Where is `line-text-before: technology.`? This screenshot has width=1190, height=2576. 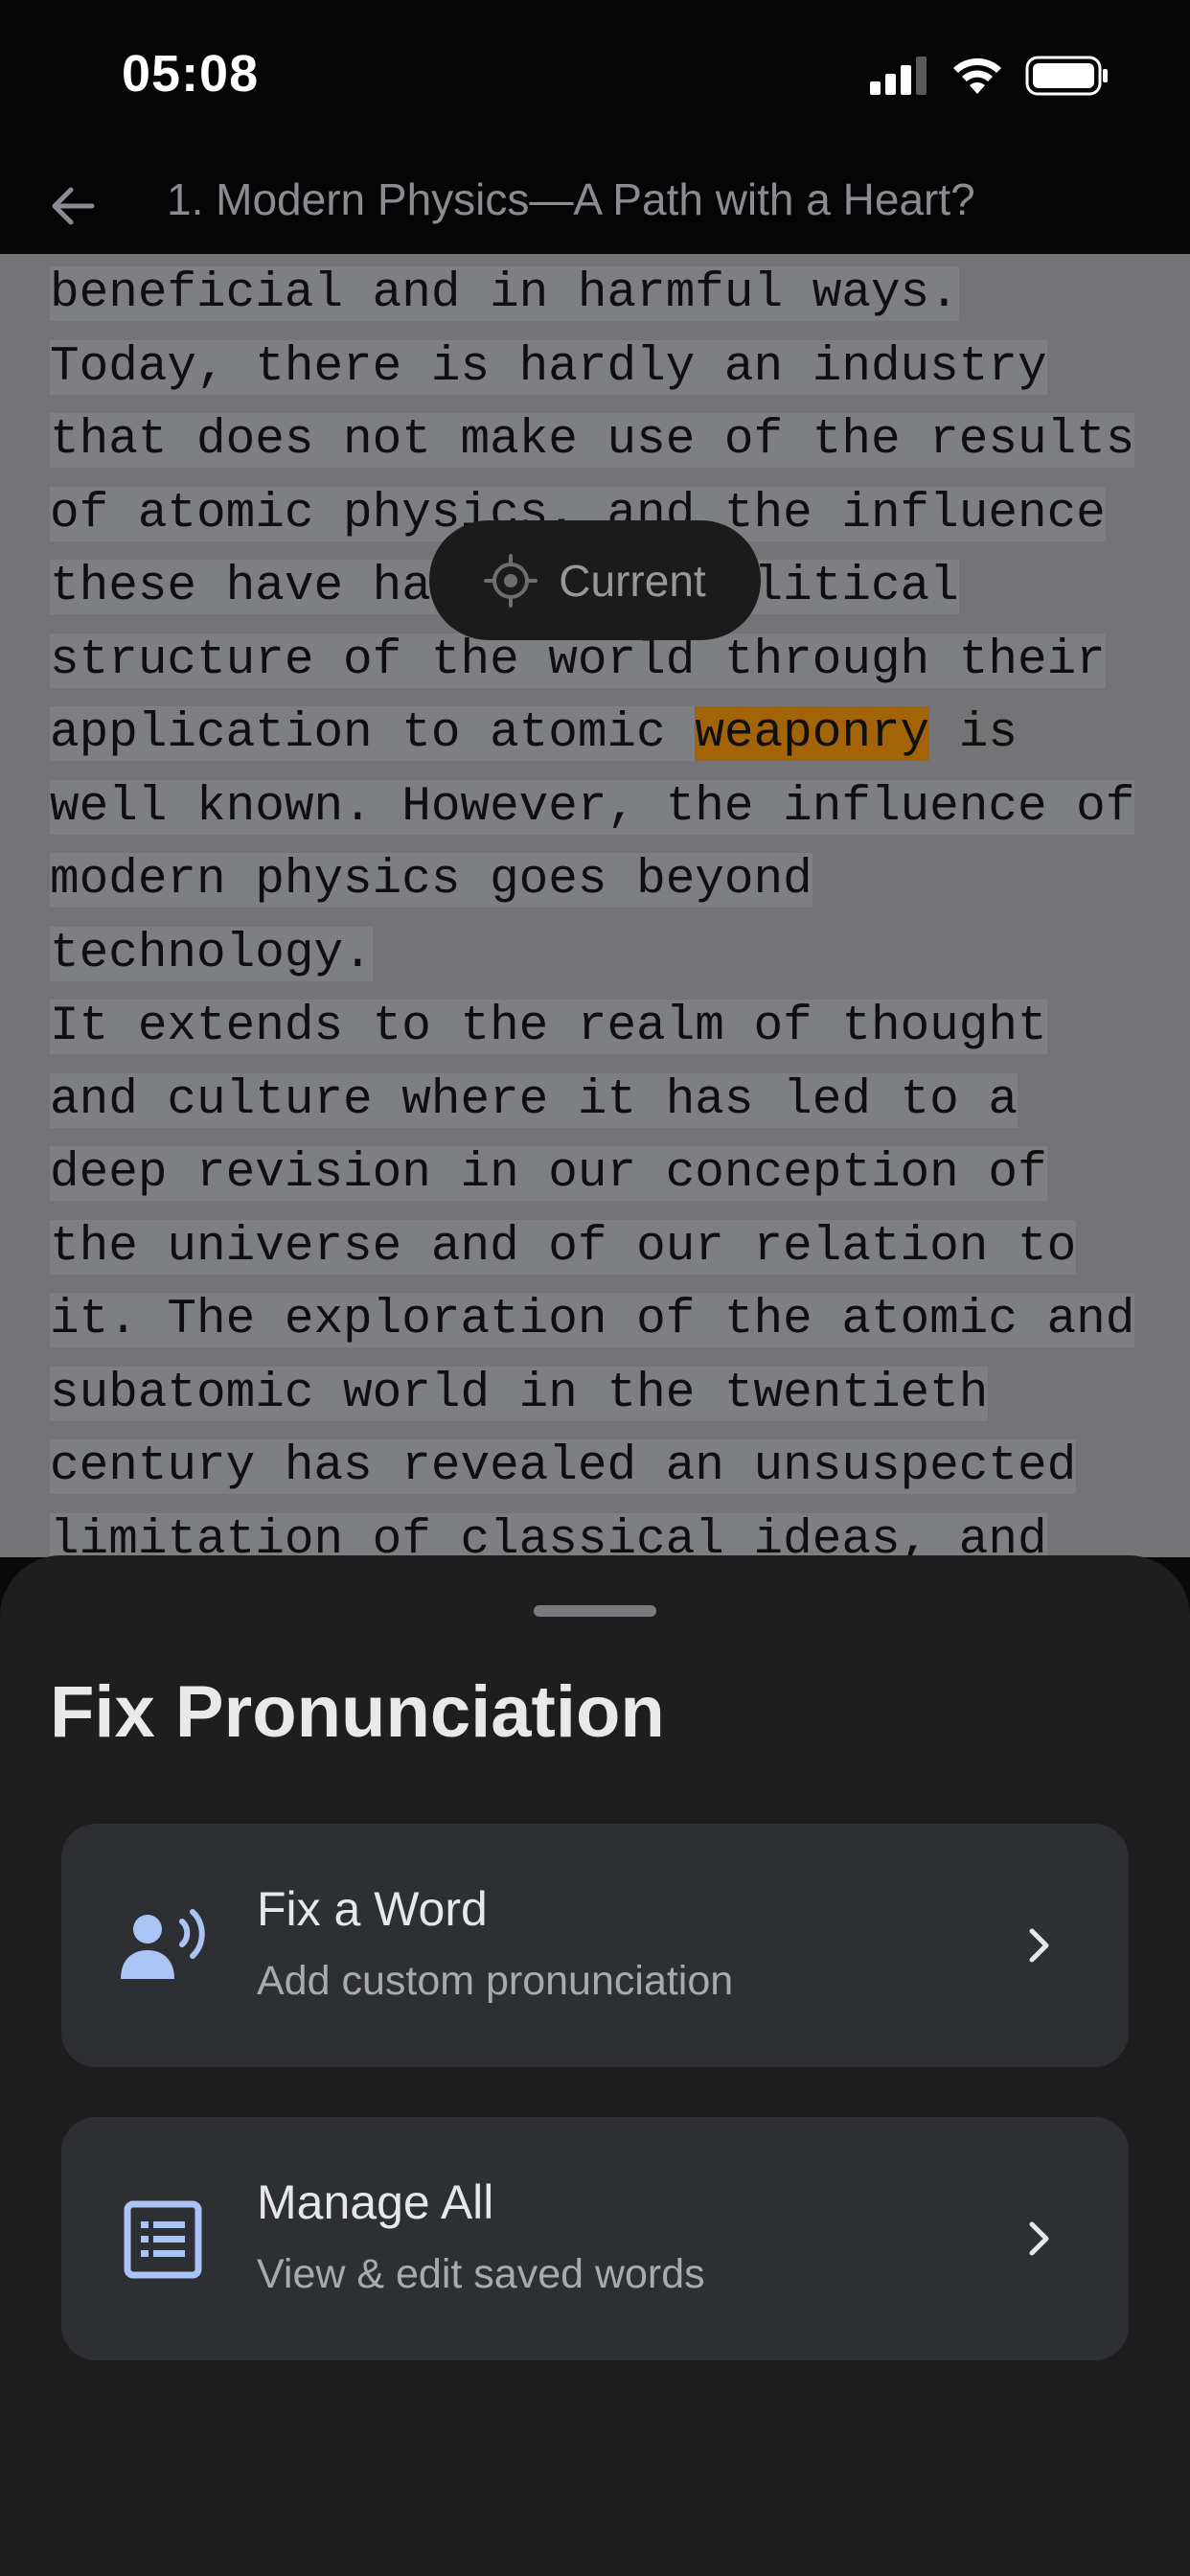
line-text-before: technology. is located at coordinates (212, 953).